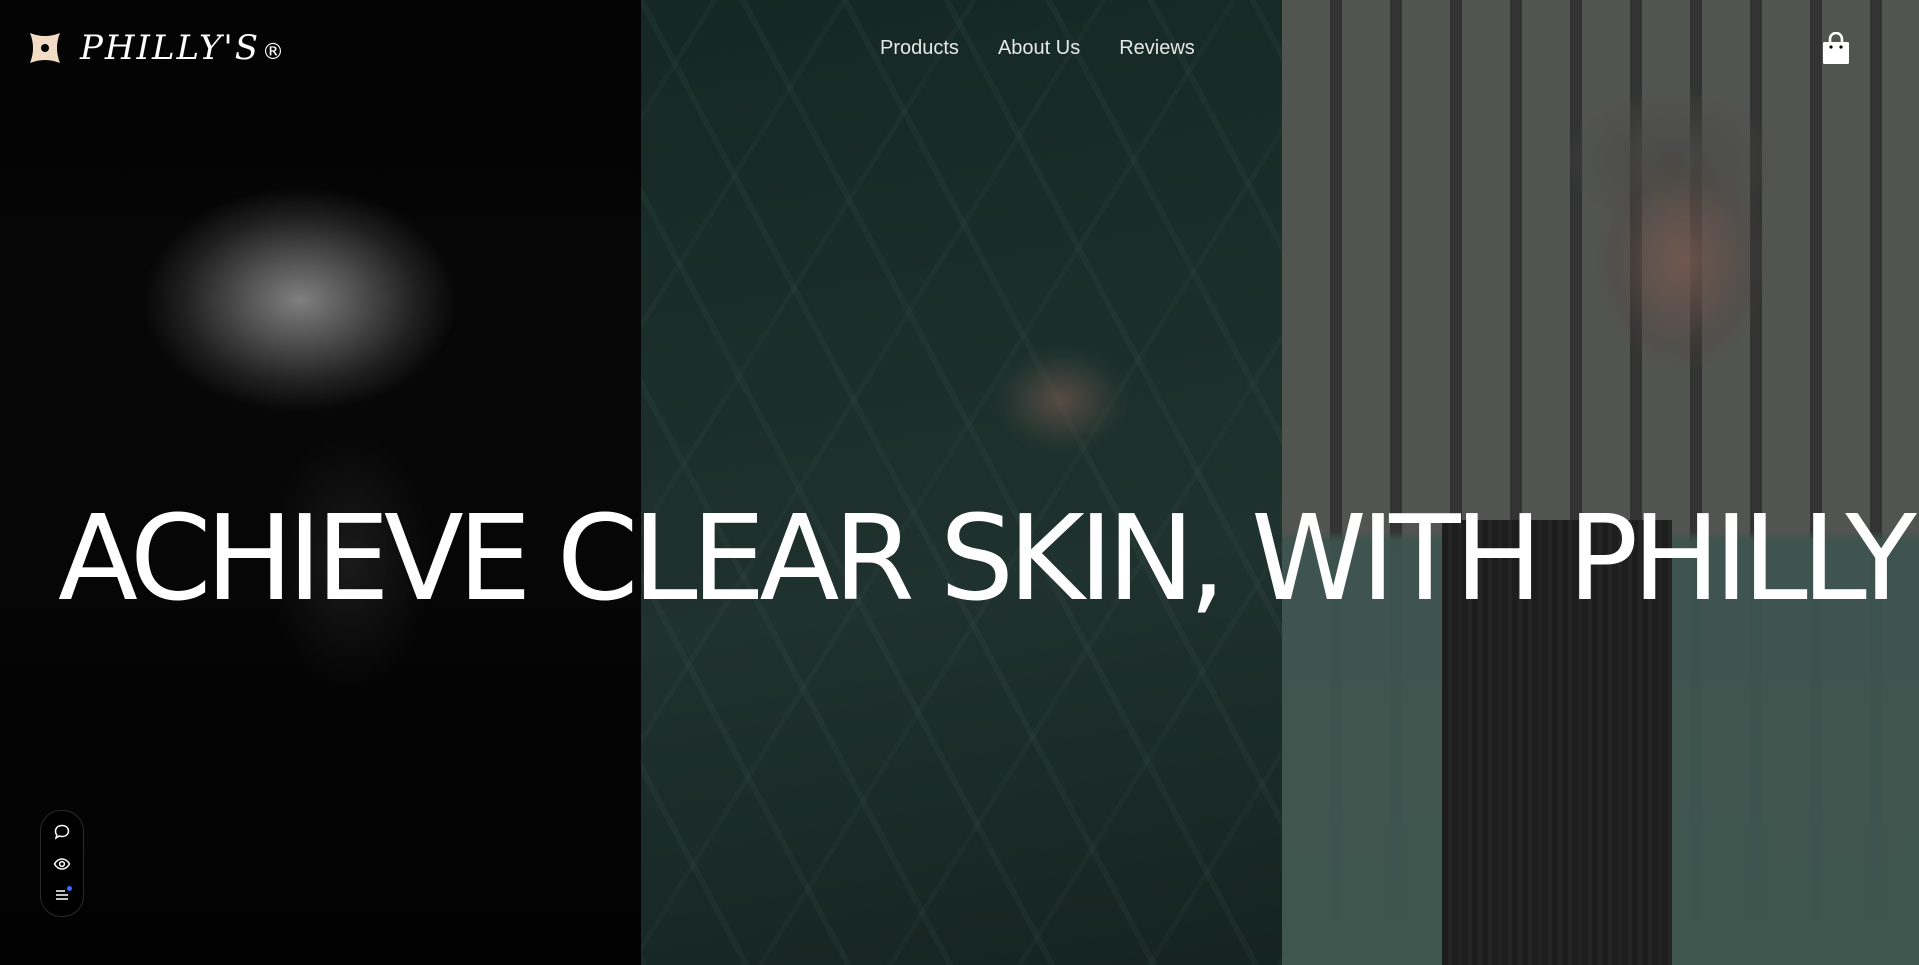 The width and height of the screenshot is (1919, 965). I want to click on registered-mark: ®, so click(274, 52).